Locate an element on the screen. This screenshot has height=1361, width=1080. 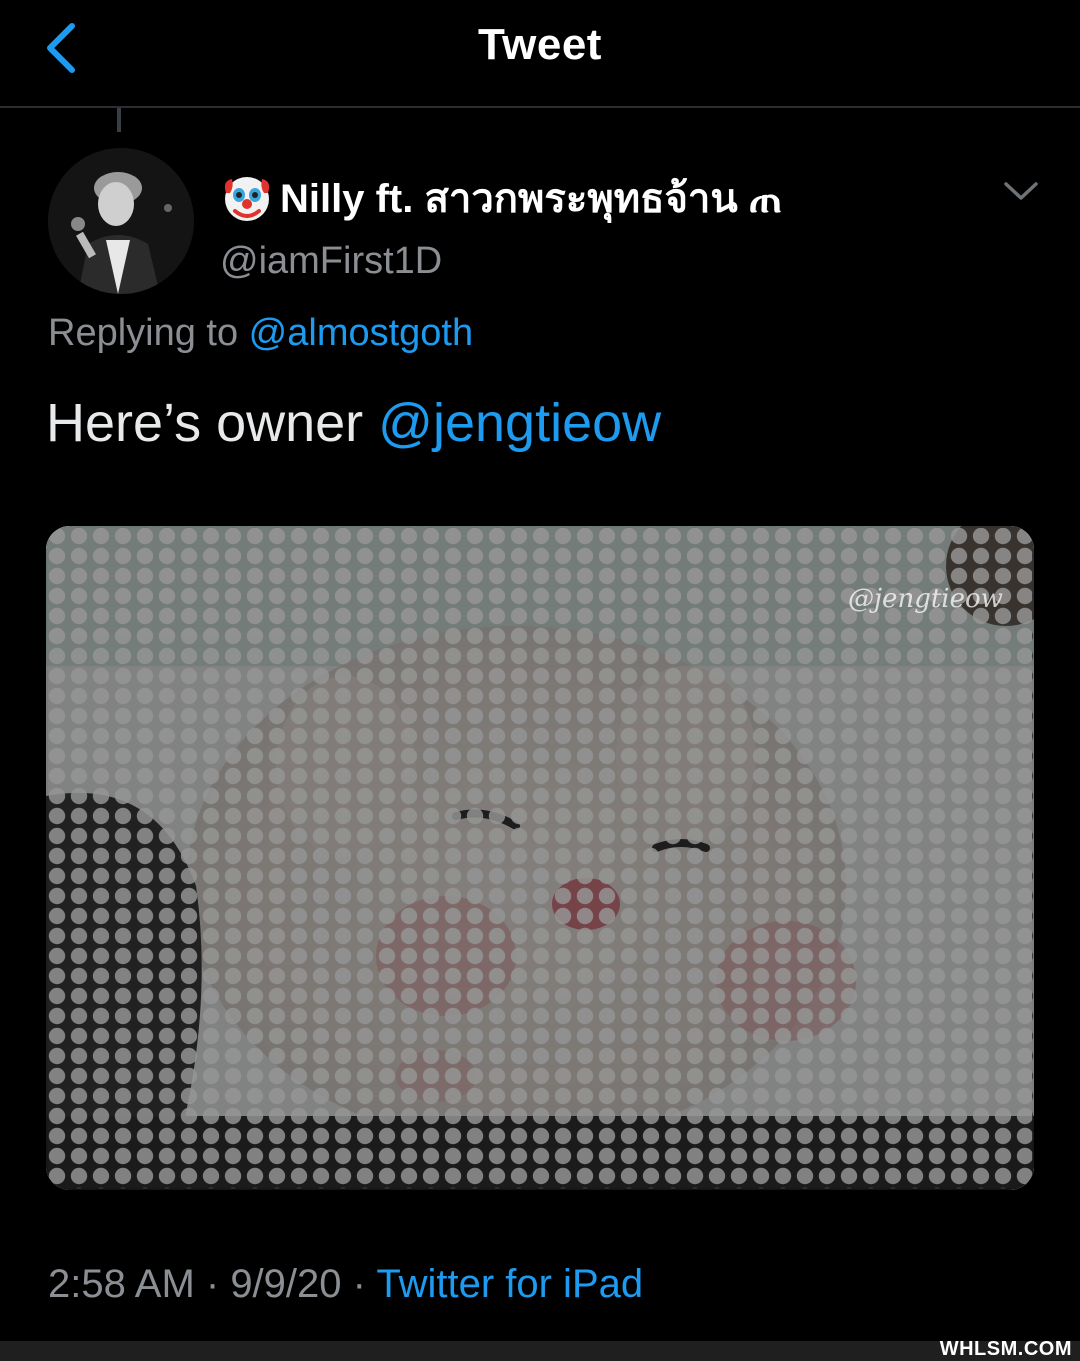
user-handle: @iamFirst1D is located at coordinates (590, 261).